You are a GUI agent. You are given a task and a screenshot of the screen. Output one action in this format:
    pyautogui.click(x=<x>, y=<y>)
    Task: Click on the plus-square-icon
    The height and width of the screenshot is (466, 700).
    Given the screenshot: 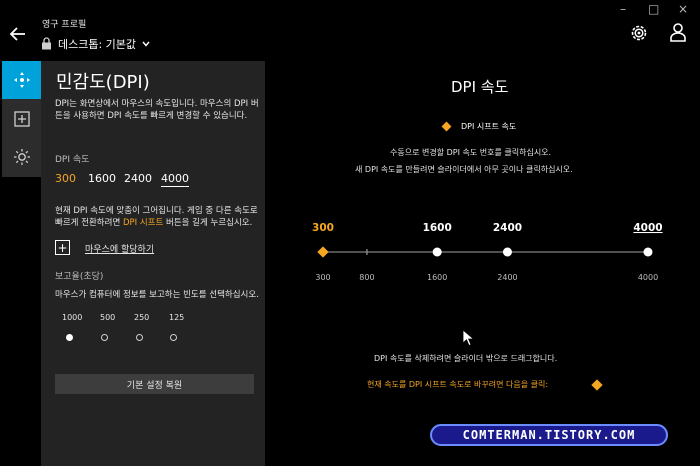 What is the action you would take?
    pyautogui.click(x=21, y=119)
    